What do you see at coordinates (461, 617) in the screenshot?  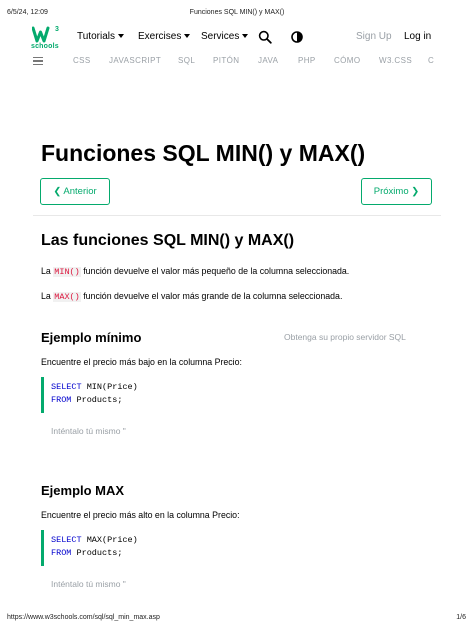 I see `print-page-number: 1/6` at bounding box center [461, 617].